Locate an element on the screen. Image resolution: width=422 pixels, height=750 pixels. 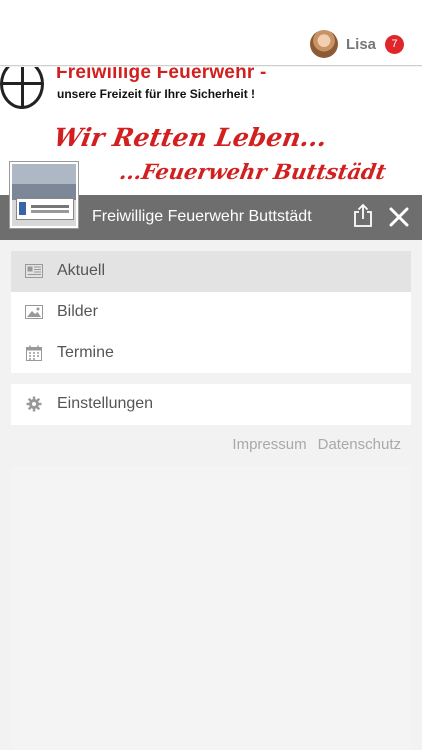
menu-item-termine: Termine is located at coordinates (211, 352).